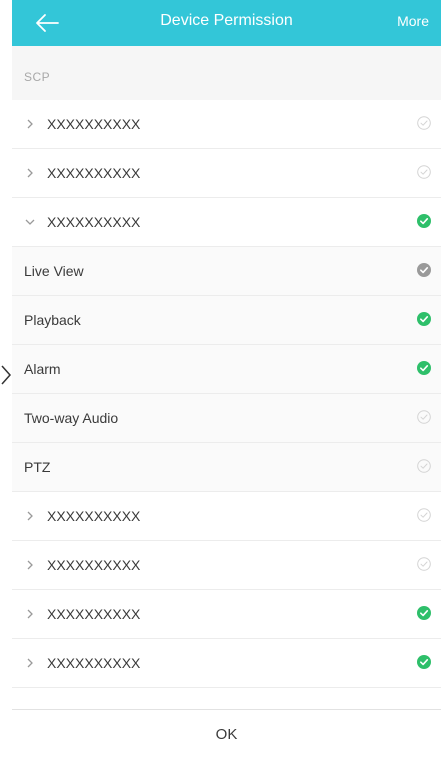  I want to click on row-label: Live View, so click(54, 271).